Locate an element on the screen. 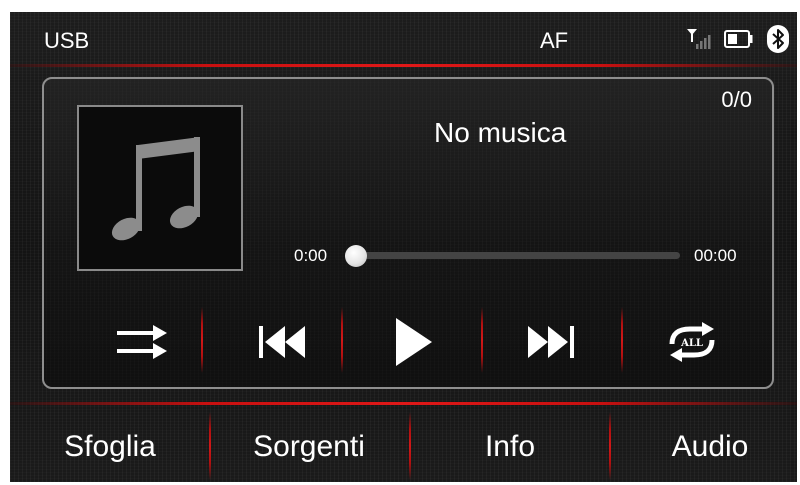 The image size is (800, 485). play-icon is located at coordinates (414, 342).